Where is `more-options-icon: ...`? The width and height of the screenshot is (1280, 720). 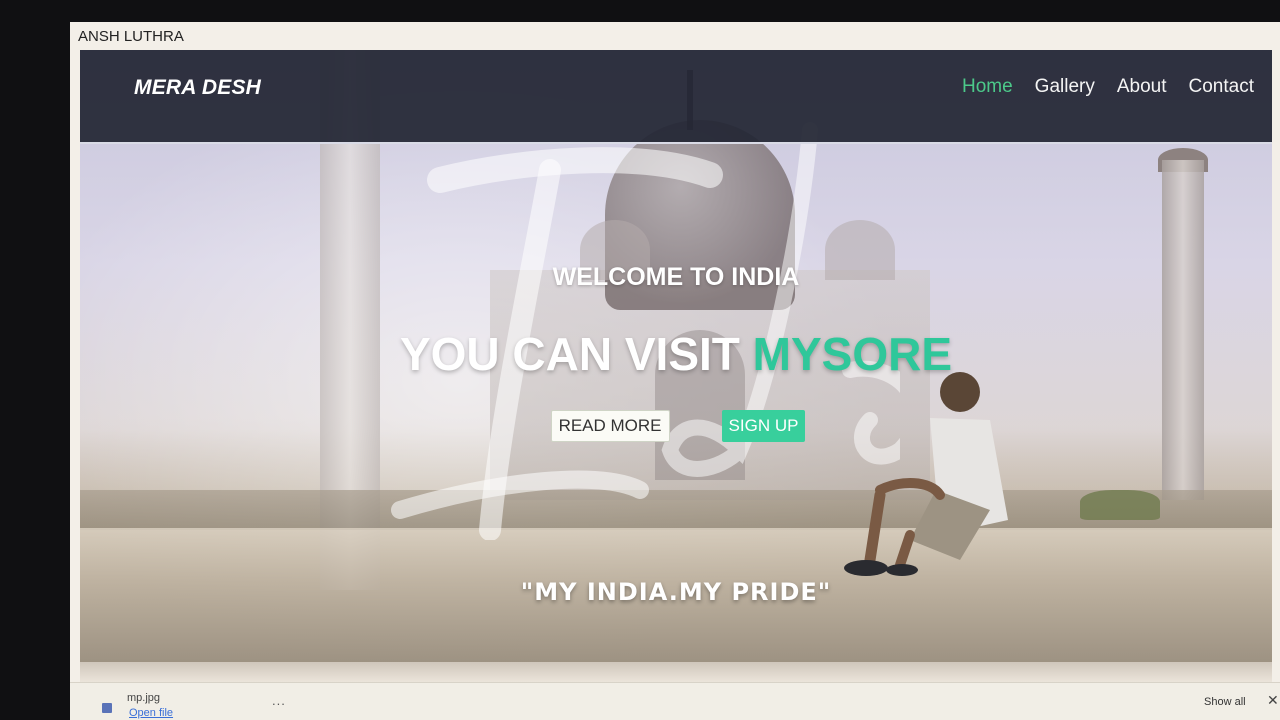 more-options-icon: ... is located at coordinates (279, 700).